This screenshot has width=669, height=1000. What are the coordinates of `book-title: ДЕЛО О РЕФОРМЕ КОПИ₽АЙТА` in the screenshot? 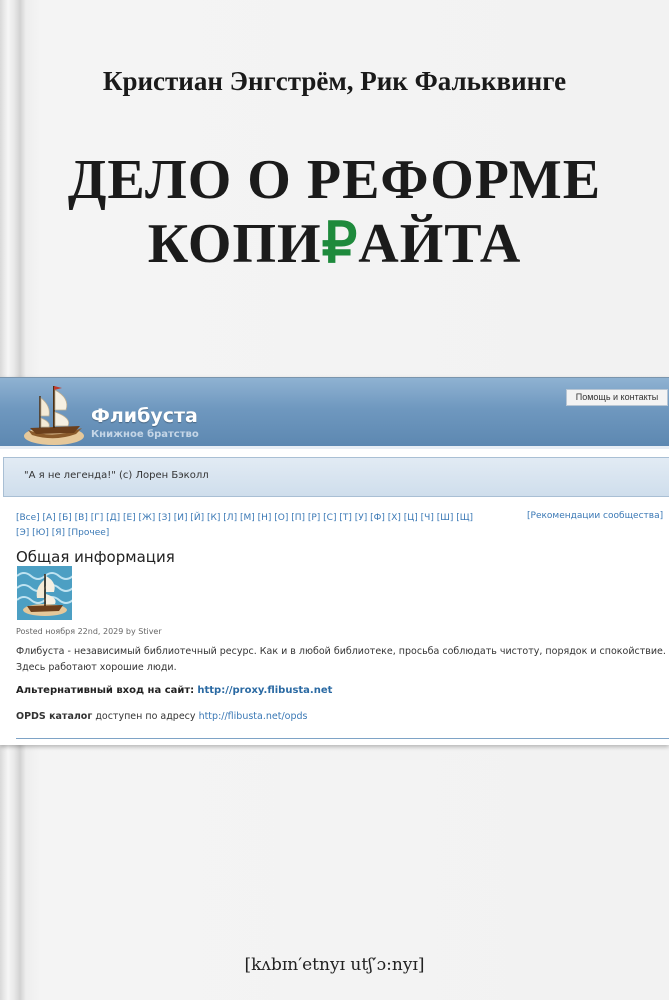 It's located at (334, 212).